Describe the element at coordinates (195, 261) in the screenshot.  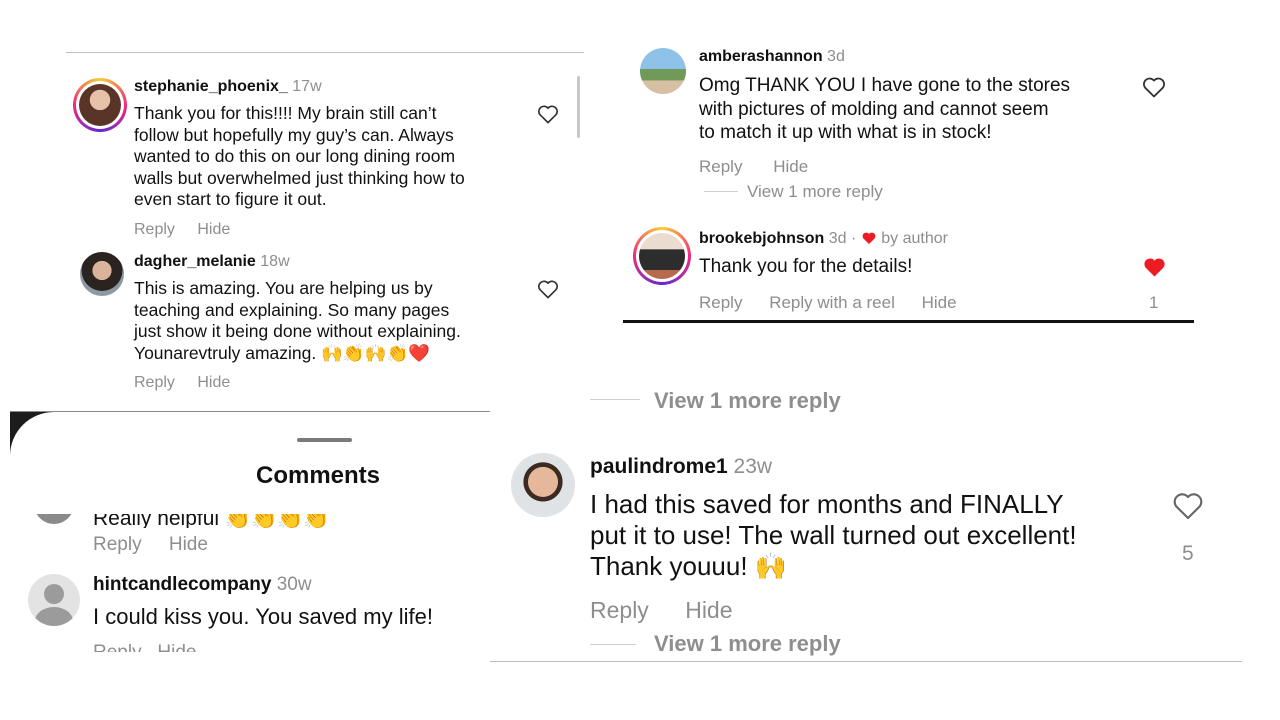
I see `comment-username: dagher_melanie` at that location.